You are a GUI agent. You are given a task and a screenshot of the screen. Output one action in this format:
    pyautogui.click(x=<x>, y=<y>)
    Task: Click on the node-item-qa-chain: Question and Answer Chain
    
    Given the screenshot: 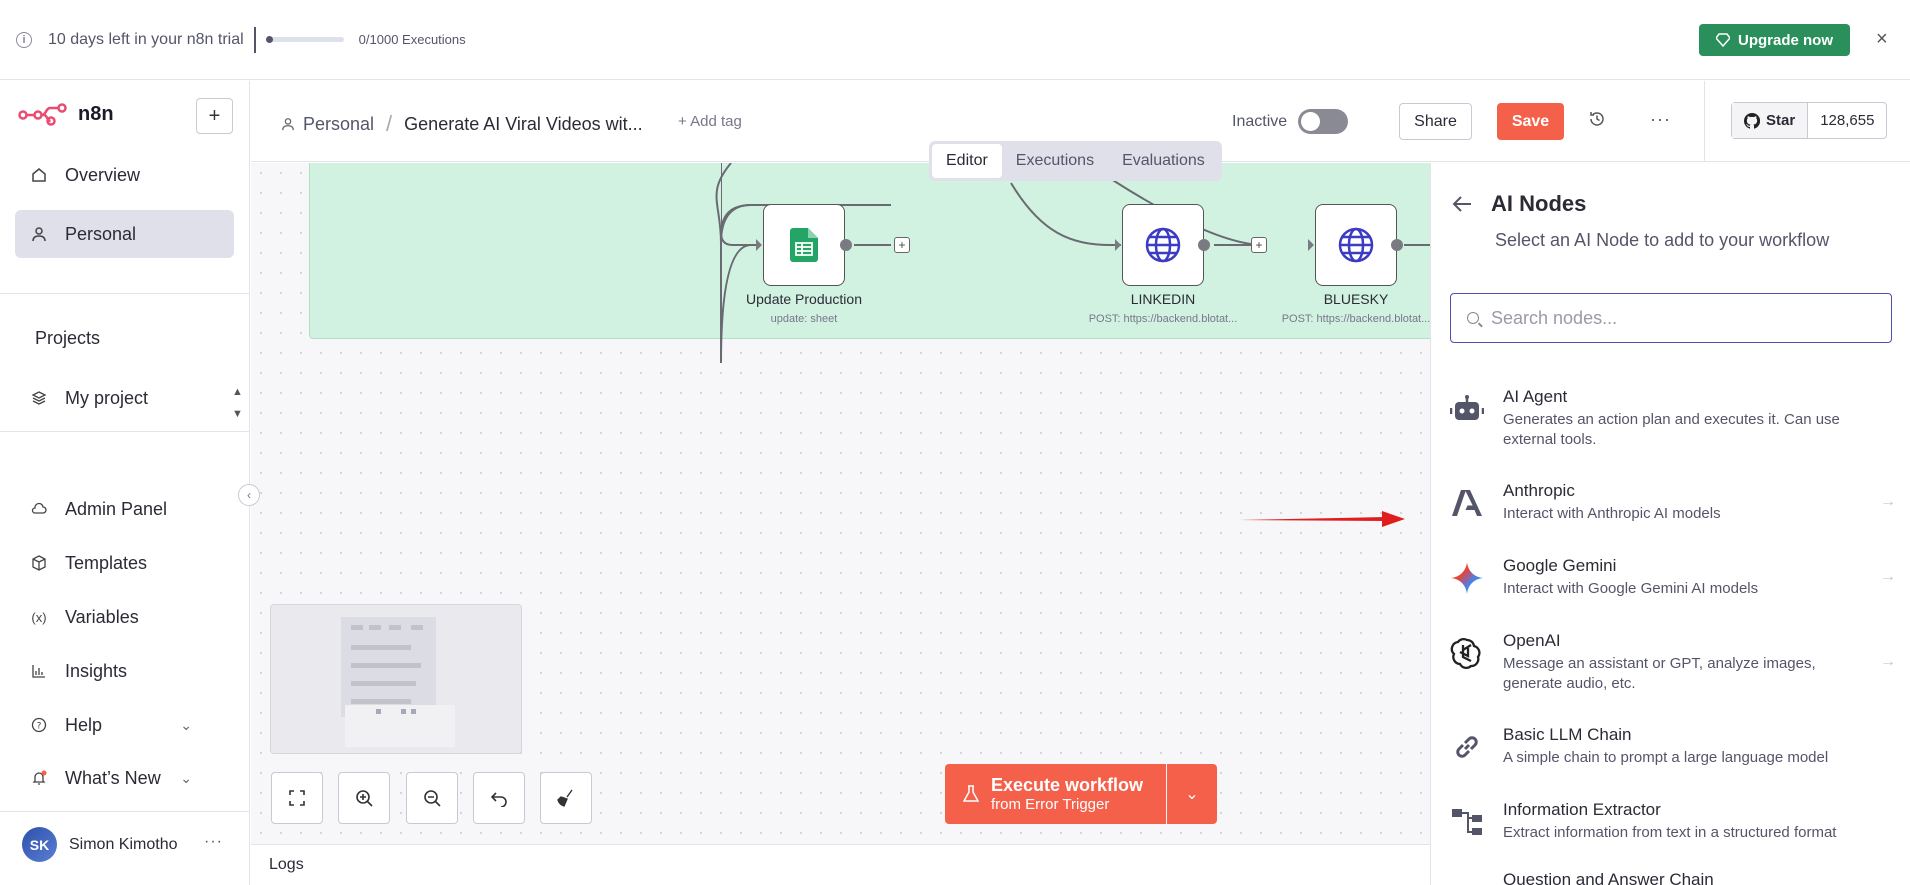 What is the action you would take?
    pyautogui.click(x=1674, y=877)
    